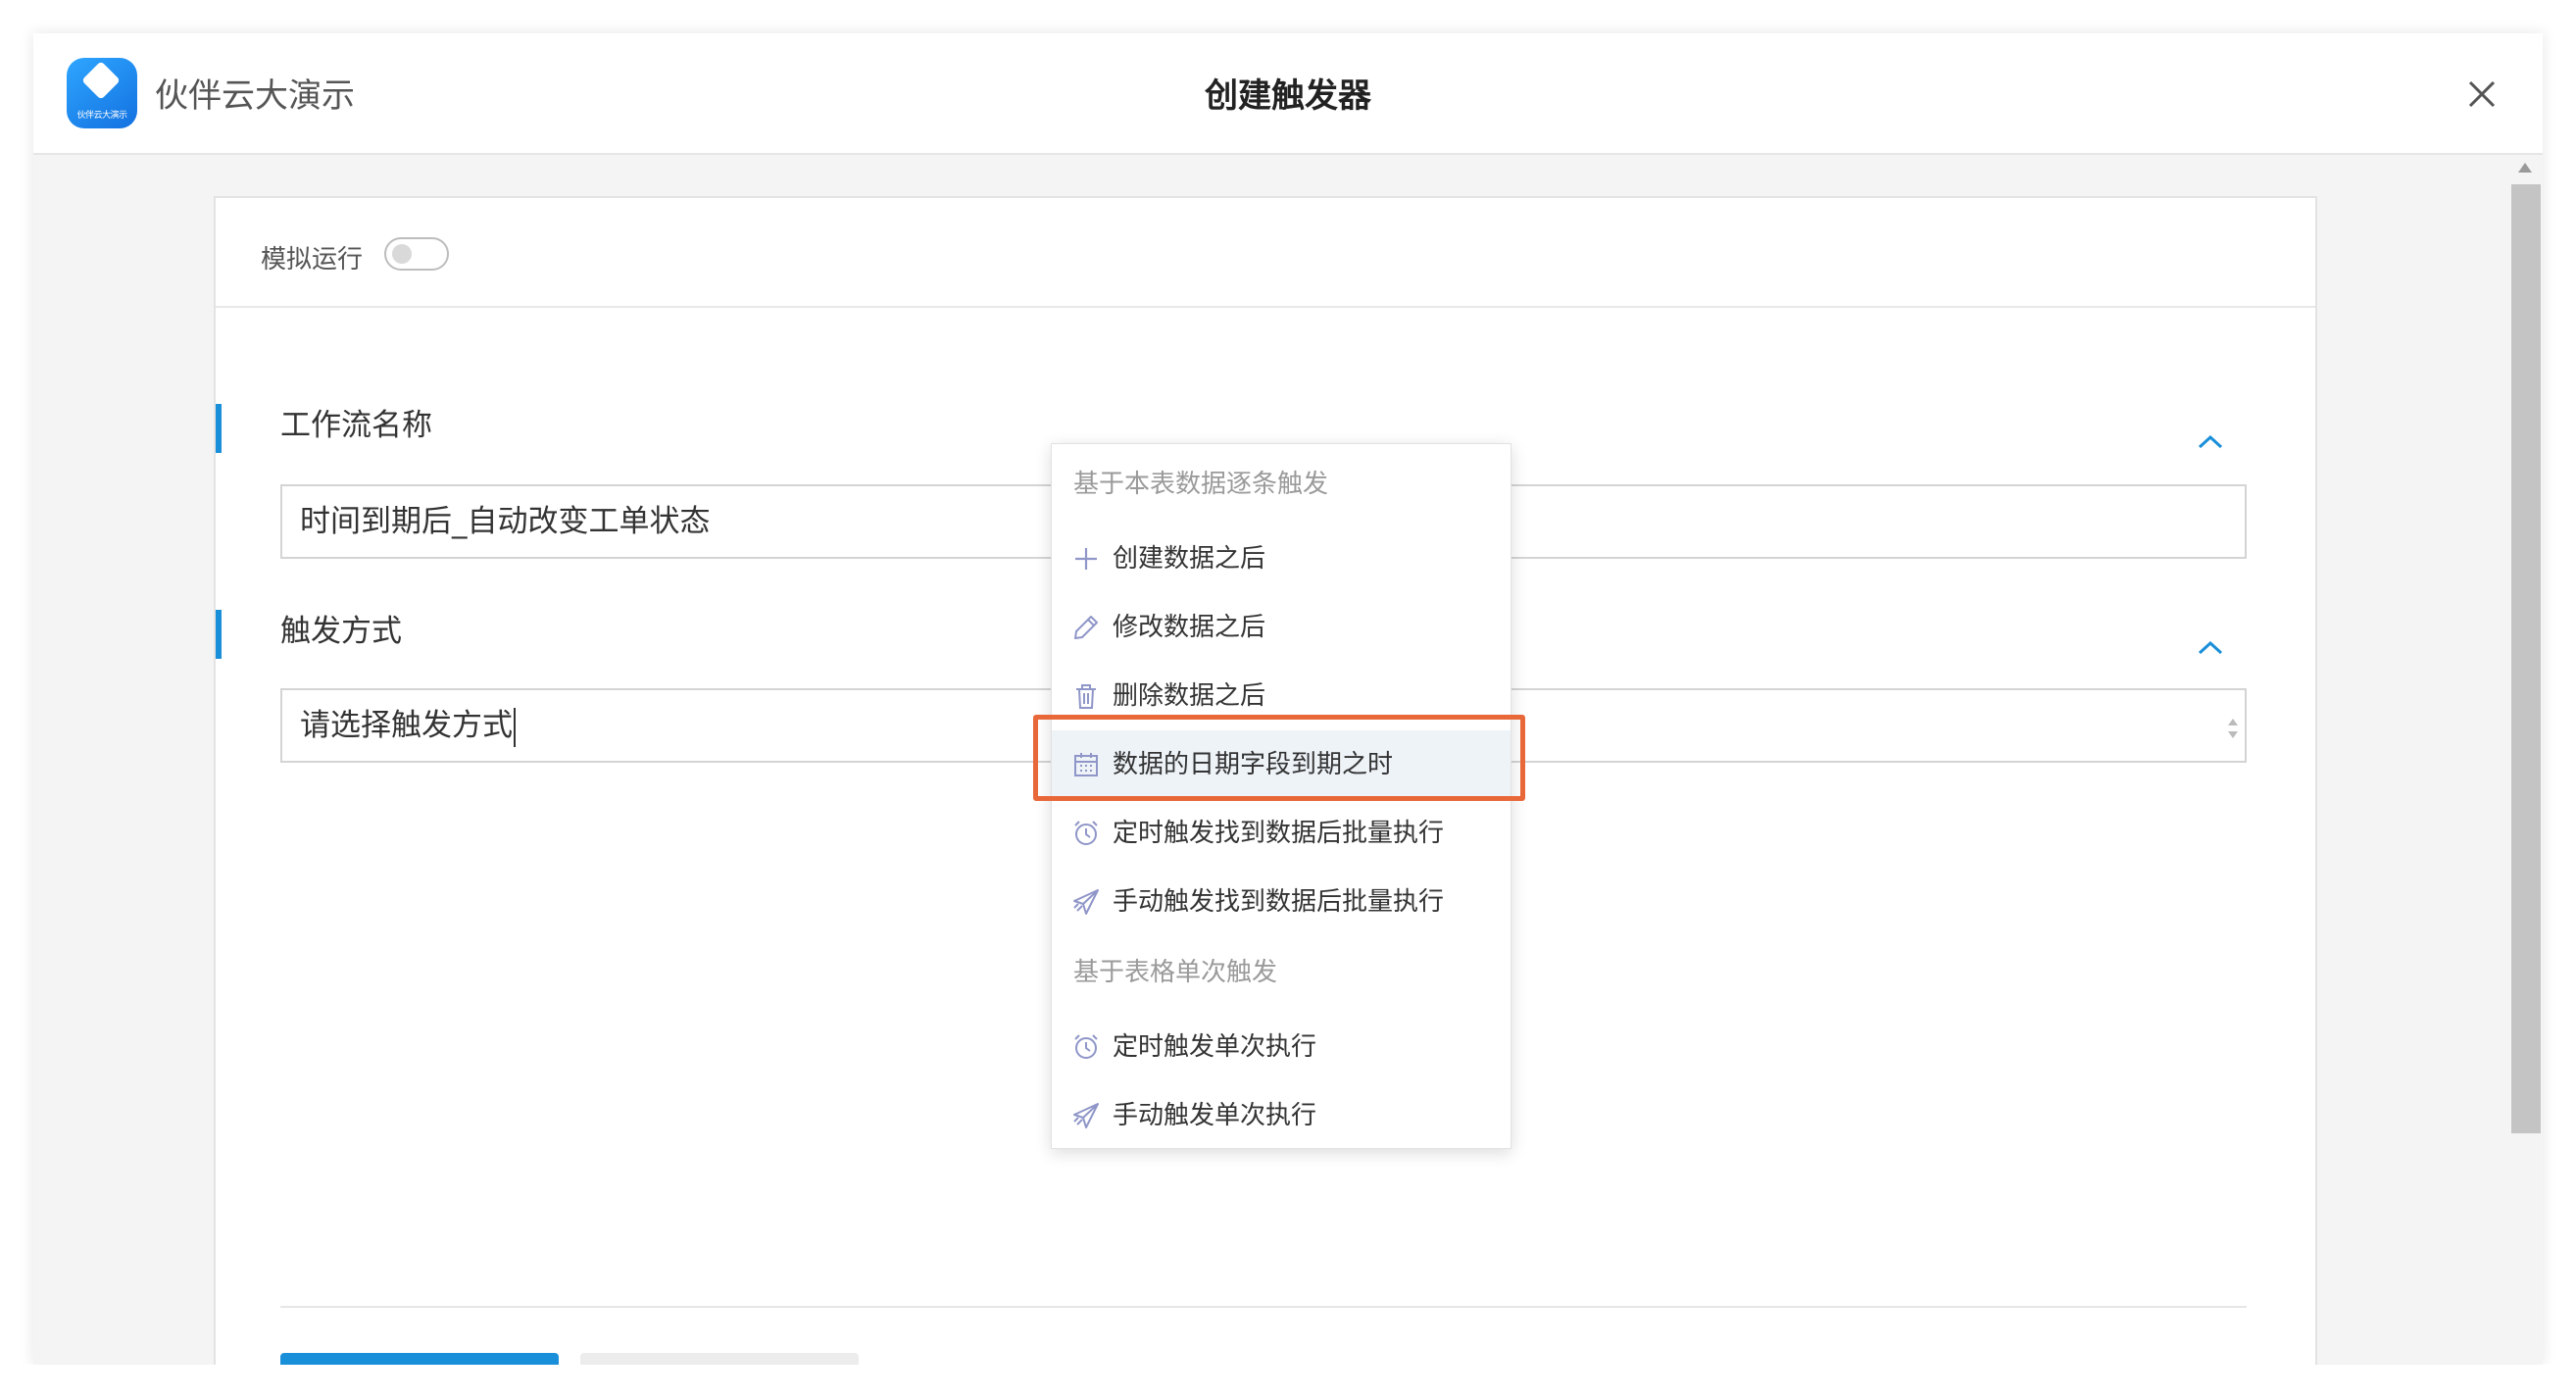 This screenshot has height=1400, width=2576. What do you see at coordinates (406, 725) in the screenshot?
I see `trigger-method-placeholder: 请选择触发方式` at bounding box center [406, 725].